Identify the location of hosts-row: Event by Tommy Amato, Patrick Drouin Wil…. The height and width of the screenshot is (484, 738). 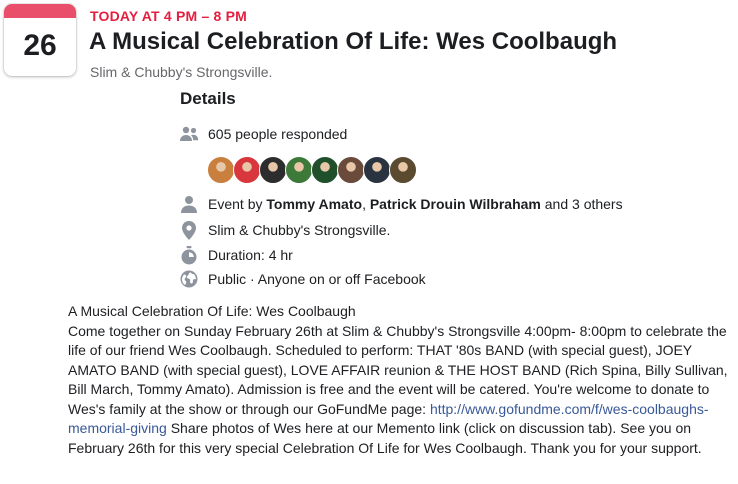
(400, 204).